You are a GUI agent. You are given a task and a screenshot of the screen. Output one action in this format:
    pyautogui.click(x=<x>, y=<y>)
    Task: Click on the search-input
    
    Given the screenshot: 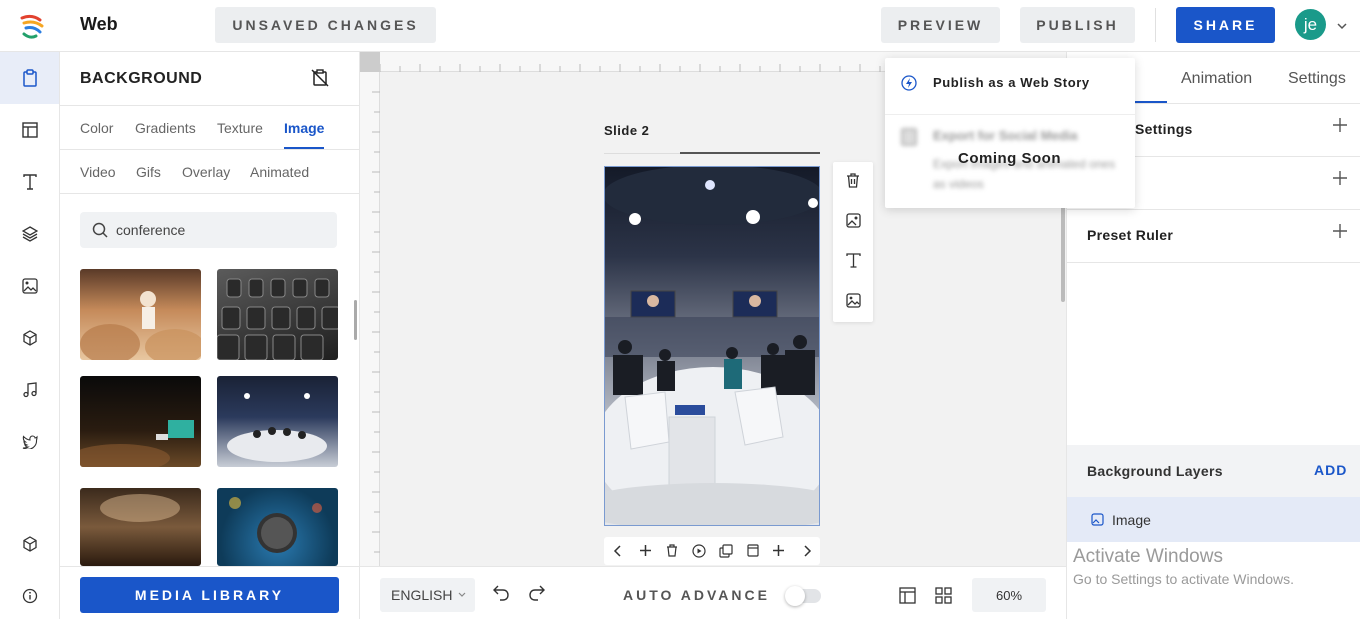 What is the action you would take?
    pyautogui.click(x=221, y=230)
    